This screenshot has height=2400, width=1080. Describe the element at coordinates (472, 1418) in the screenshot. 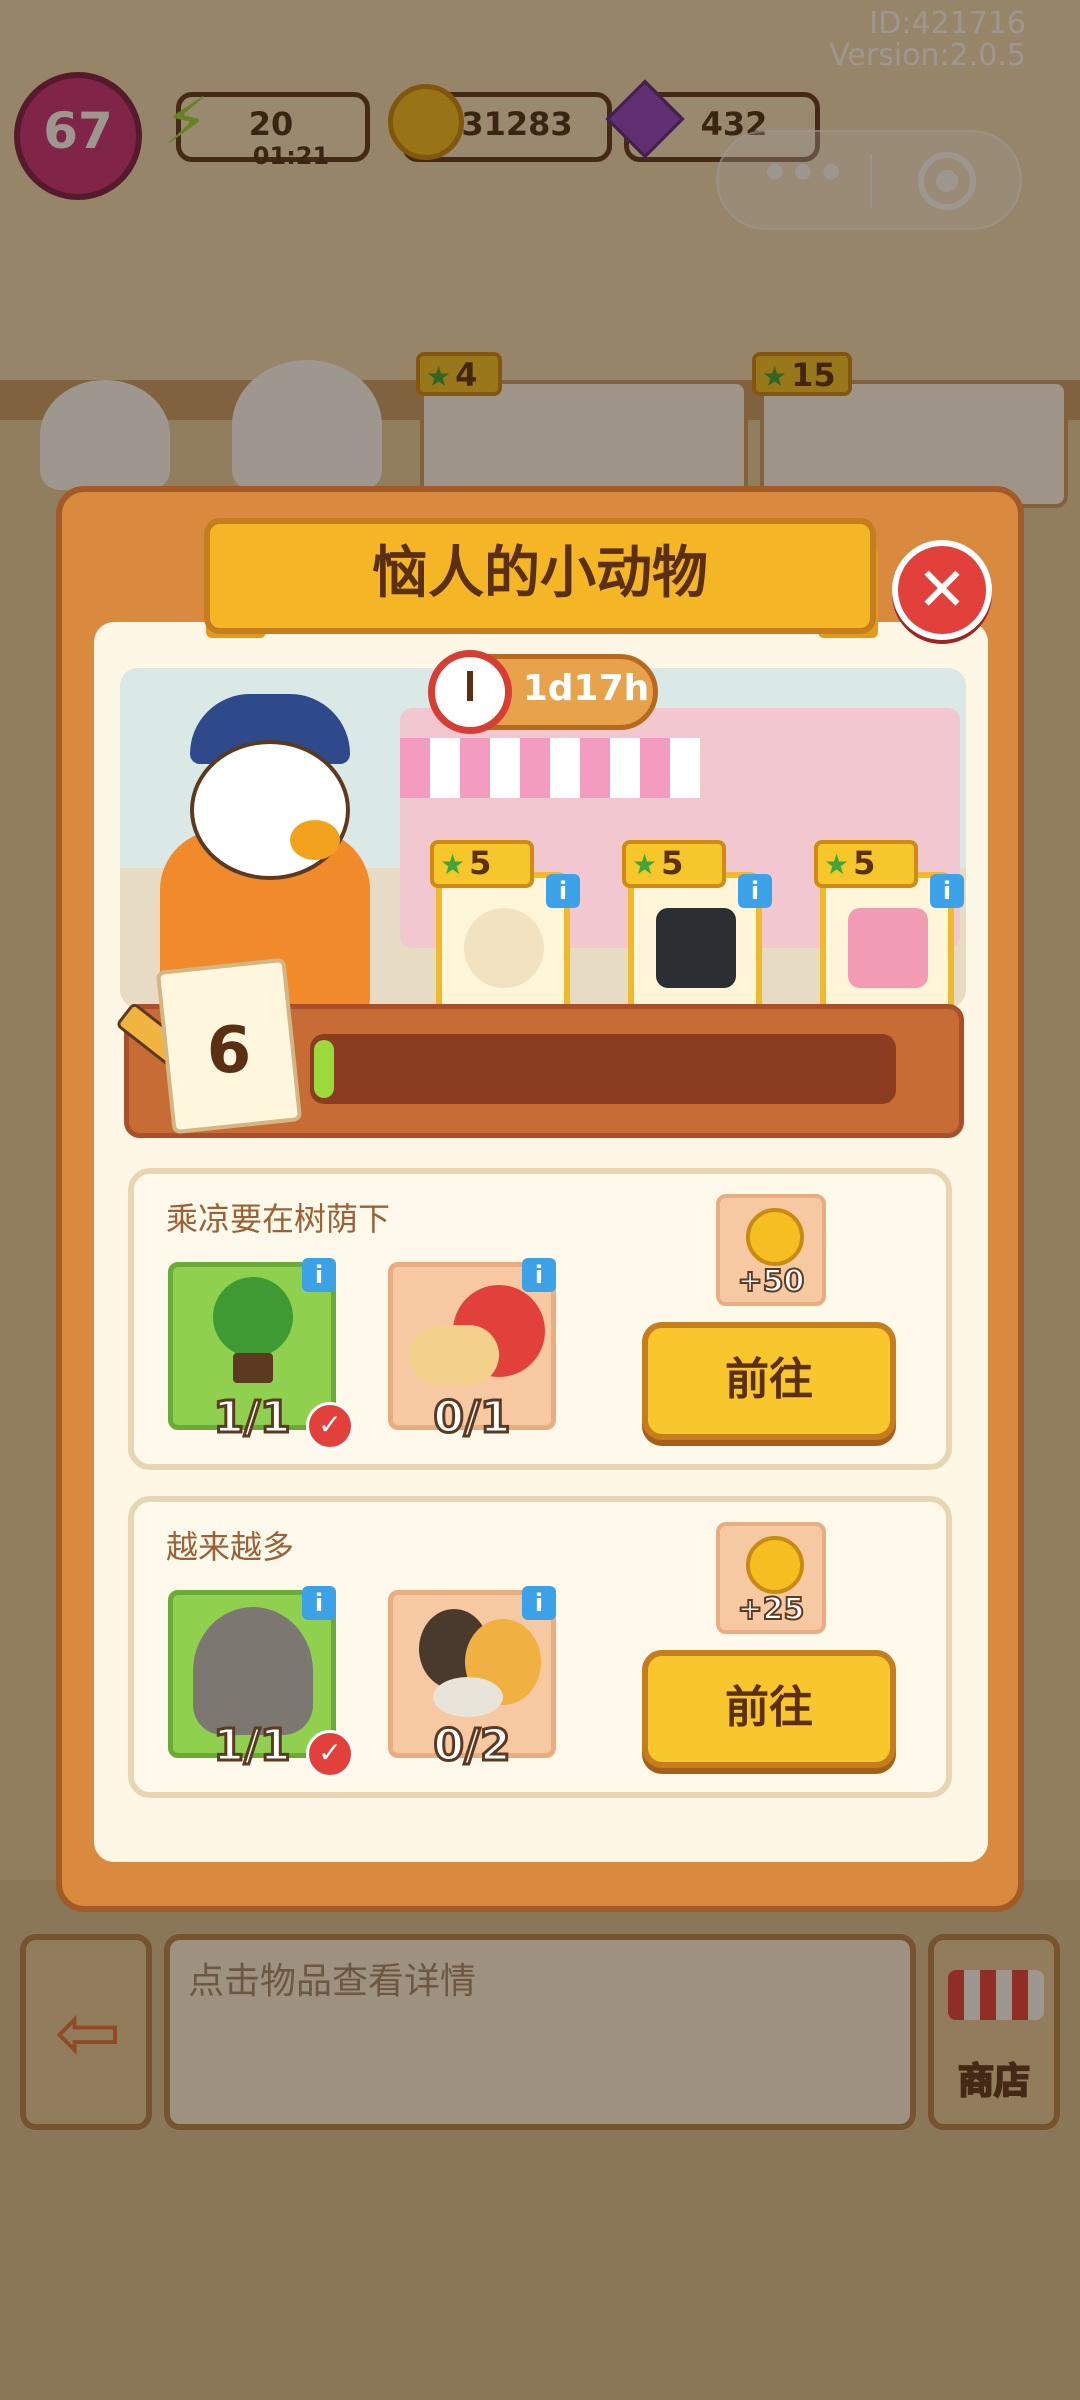

I see `task-1-item-2-count: 0/1` at that location.